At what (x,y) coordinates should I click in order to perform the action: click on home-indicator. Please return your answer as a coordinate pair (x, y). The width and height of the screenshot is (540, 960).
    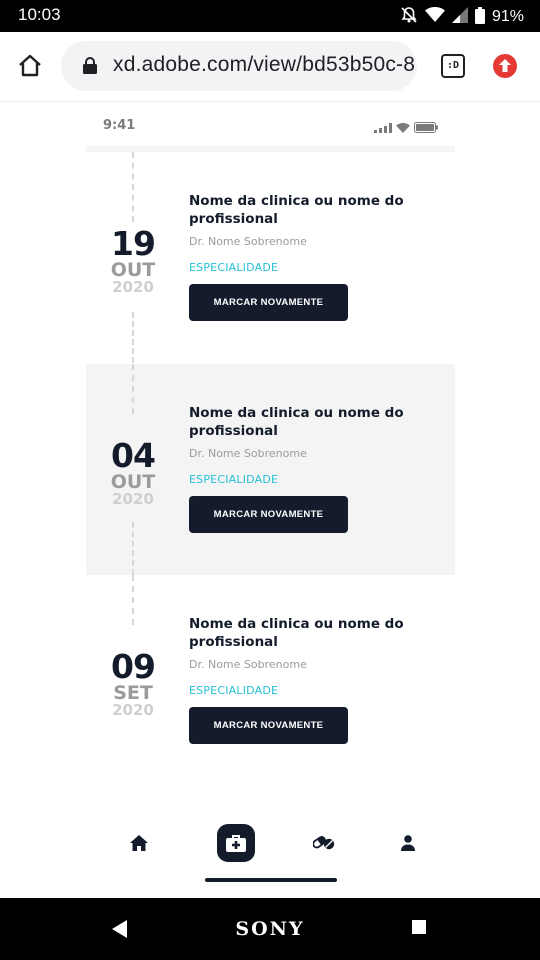
    Looking at the image, I should click on (271, 880).